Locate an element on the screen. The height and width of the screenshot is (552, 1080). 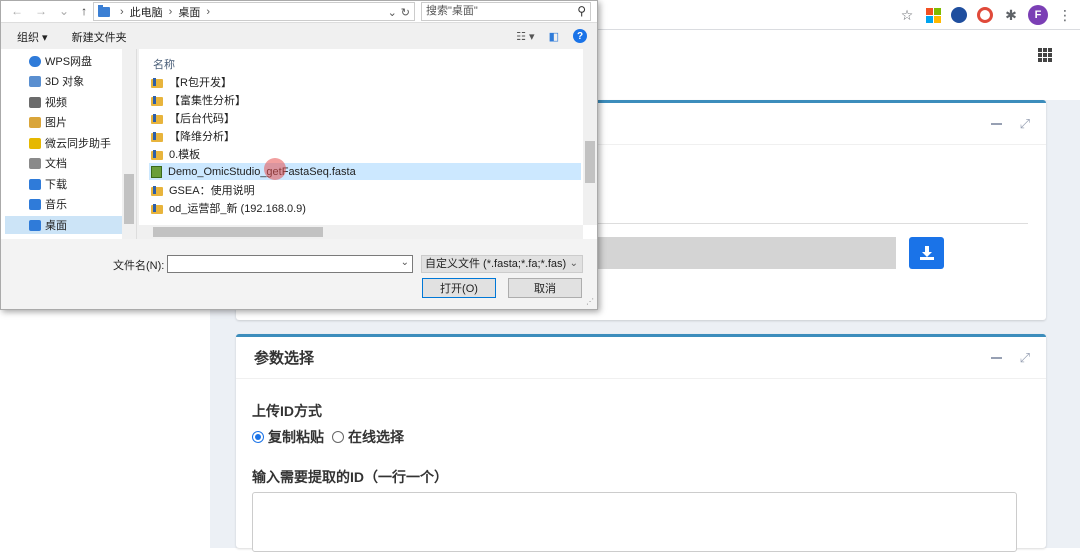
params-box-title: 参数选择 is located at coordinates (284, 358).